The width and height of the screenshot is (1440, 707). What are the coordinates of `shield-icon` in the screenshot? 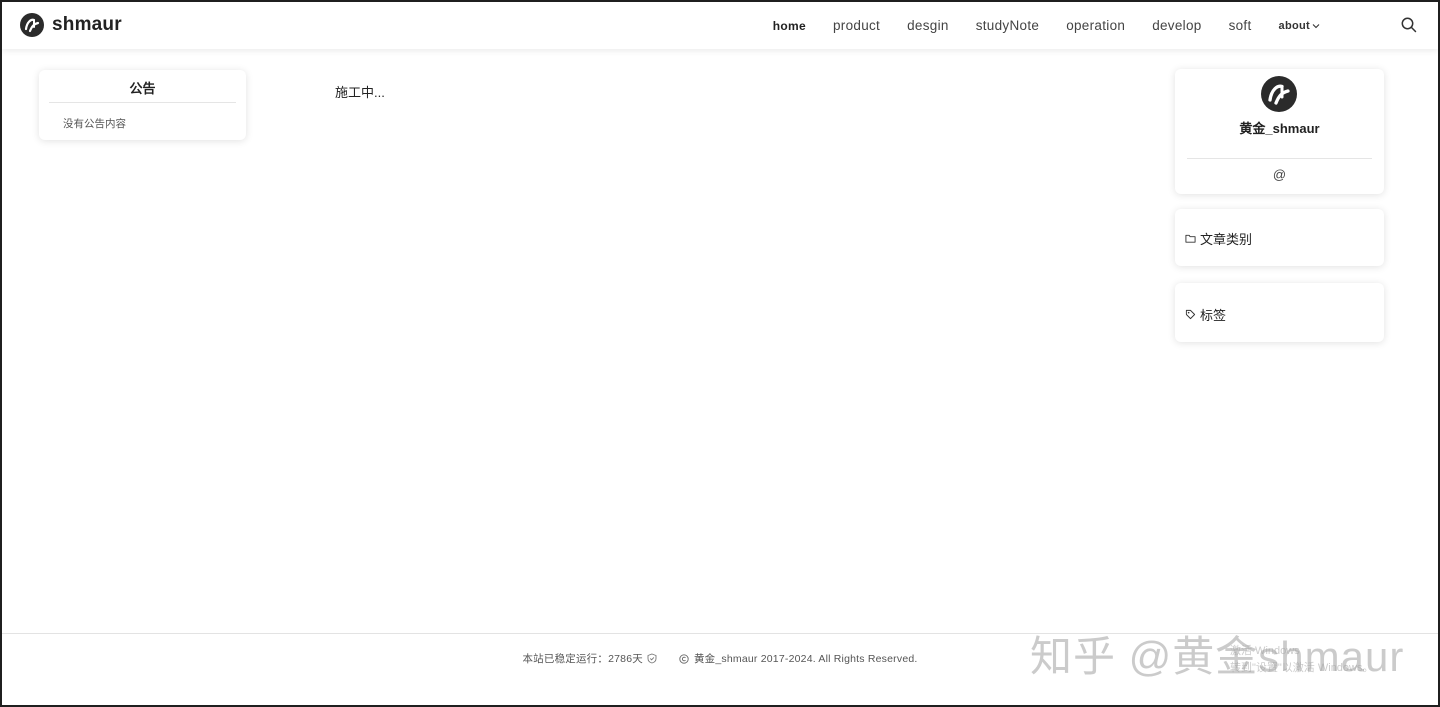 It's located at (652, 658).